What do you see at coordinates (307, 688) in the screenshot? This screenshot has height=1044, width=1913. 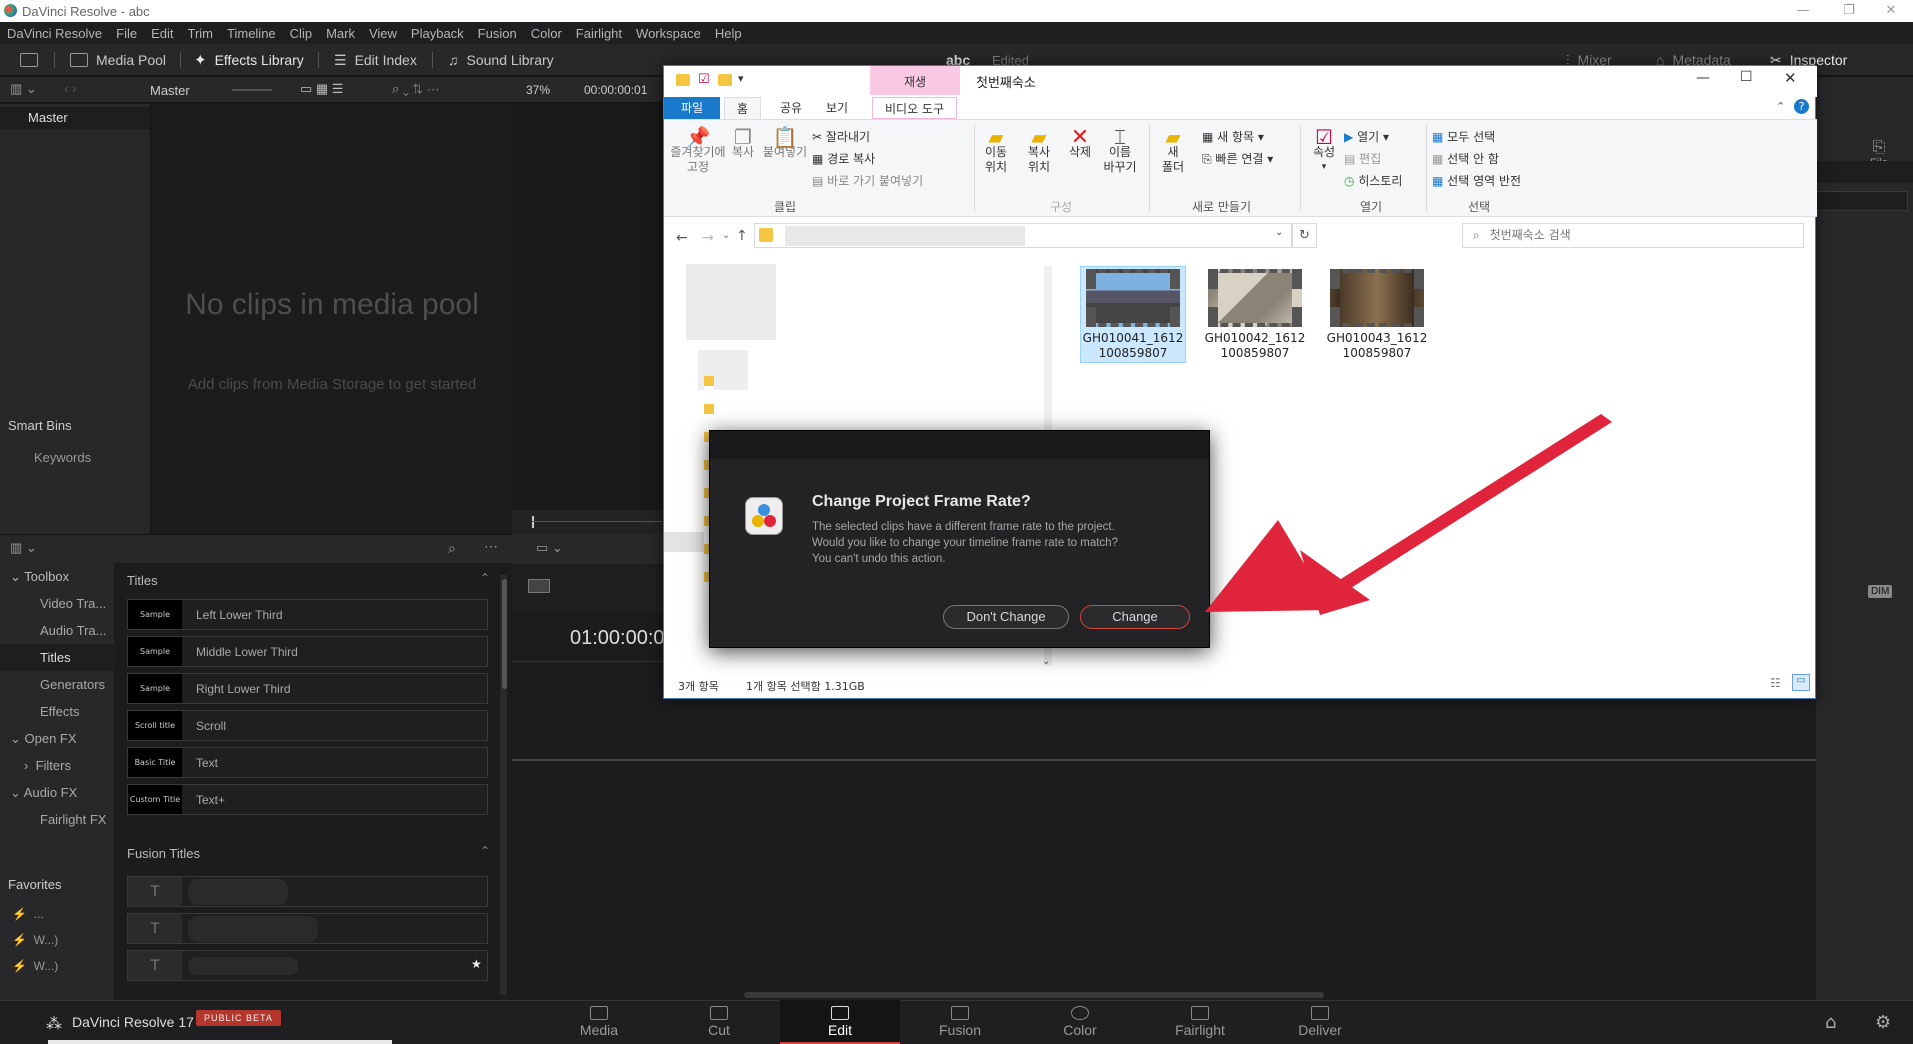 I see `title-item: Sample Right Lower Third` at bounding box center [307, 688].